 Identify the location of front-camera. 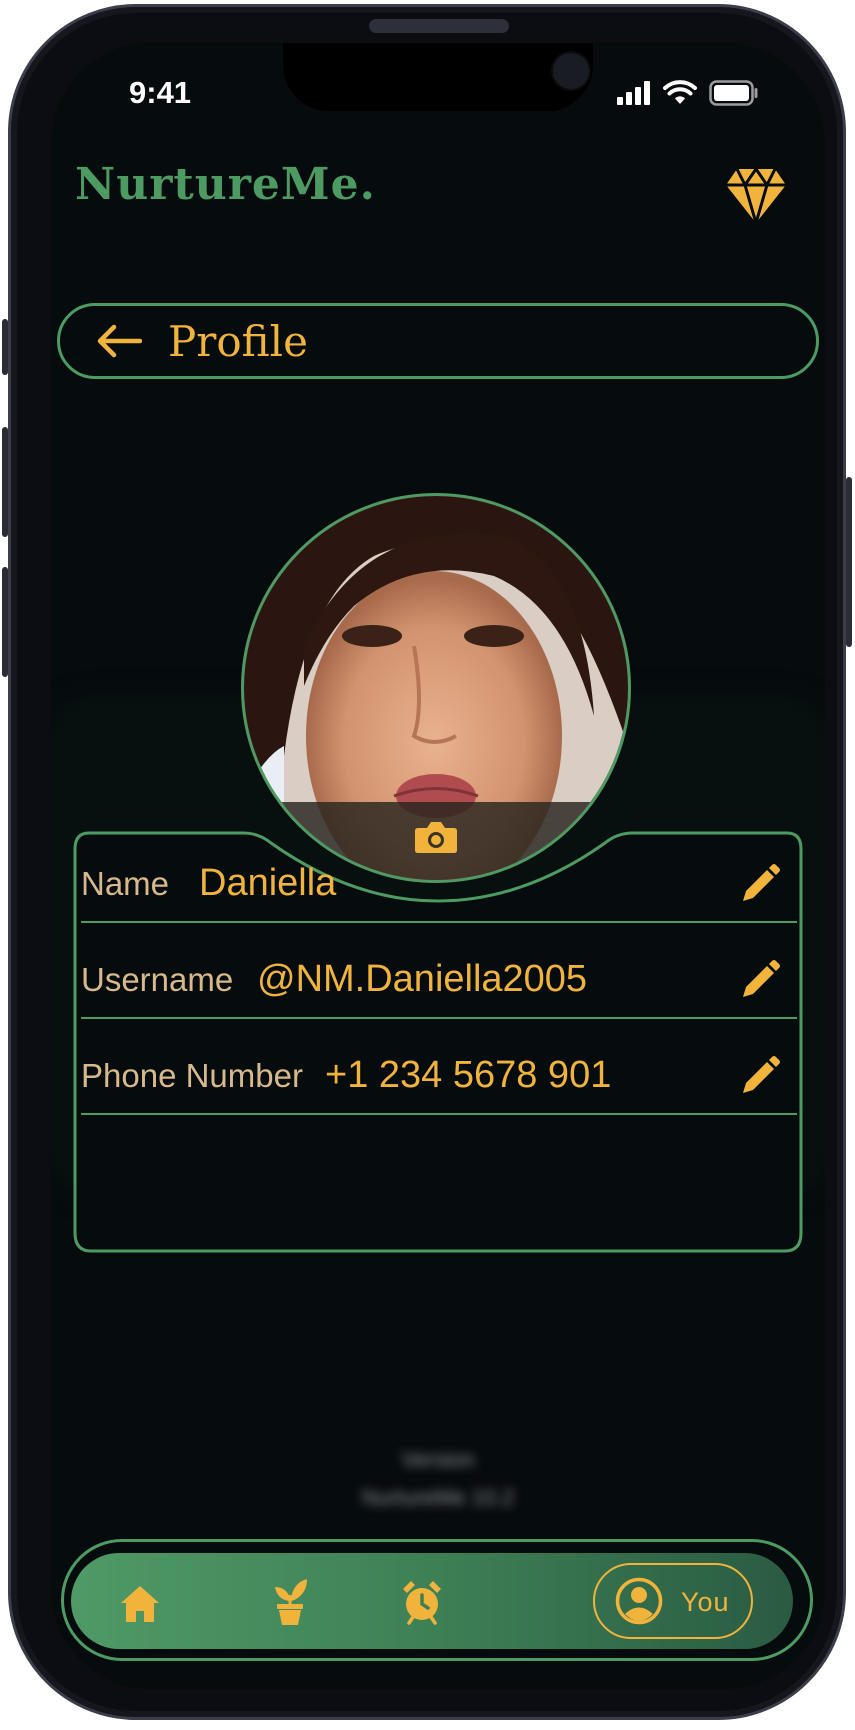
(571, 71).